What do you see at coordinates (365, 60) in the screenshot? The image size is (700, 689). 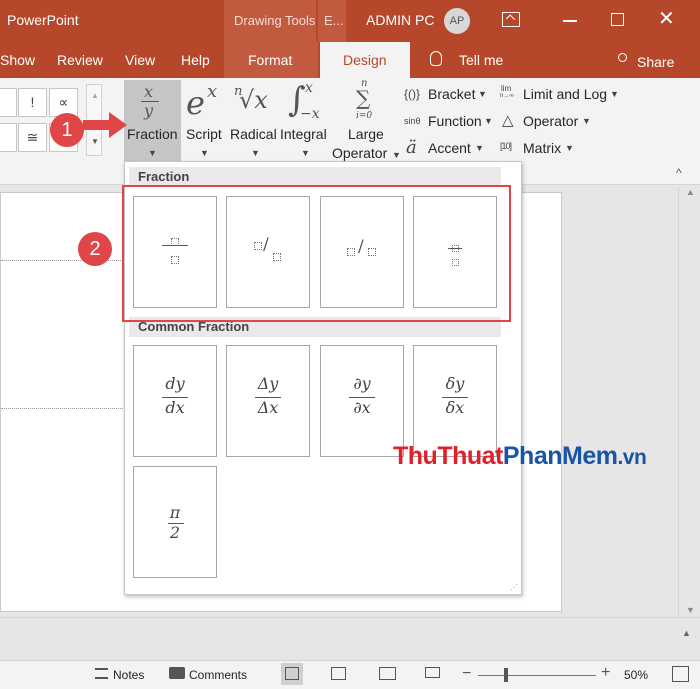 I see `tab-design: Design` at bounding box center [365, 60].